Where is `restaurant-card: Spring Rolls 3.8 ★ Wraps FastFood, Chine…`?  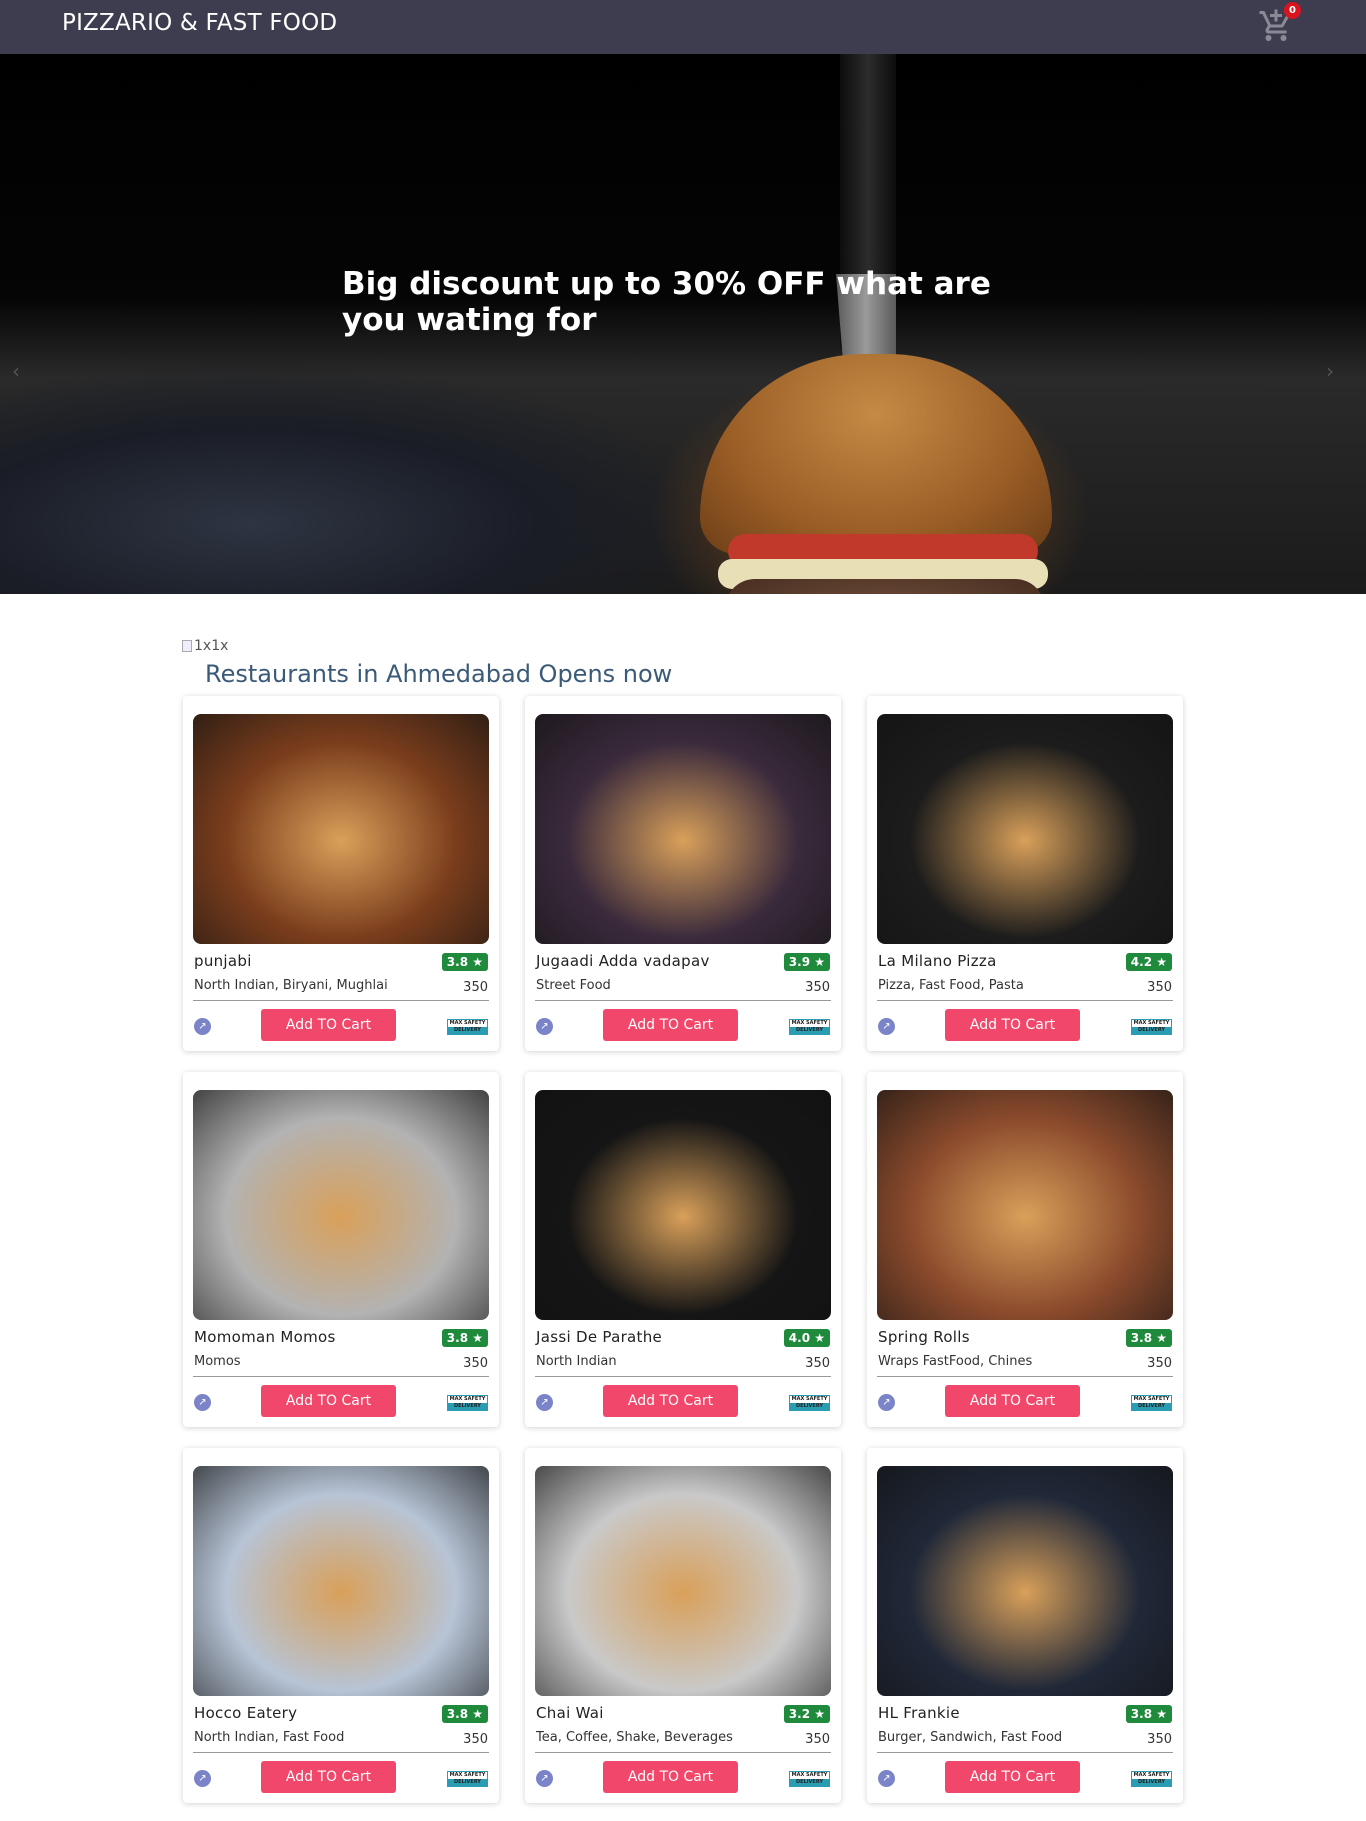 restaurant-card: Spring Rolls 3.8 ★ Wraps FastFood, Chine… is located at coordinates (1025, 1249).